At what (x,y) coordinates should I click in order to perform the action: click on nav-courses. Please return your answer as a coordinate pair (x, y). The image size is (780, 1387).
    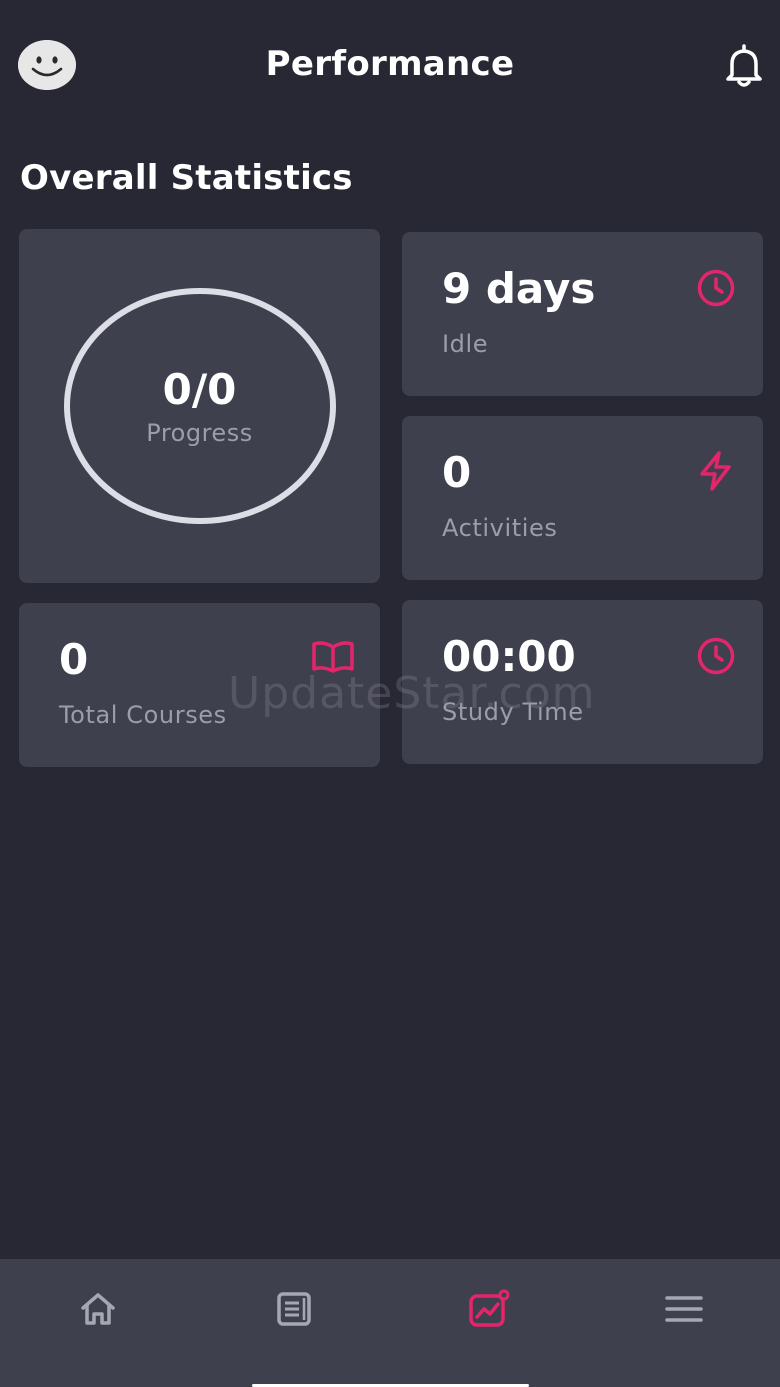
    Looking at the image, I should click on (293, 1309).